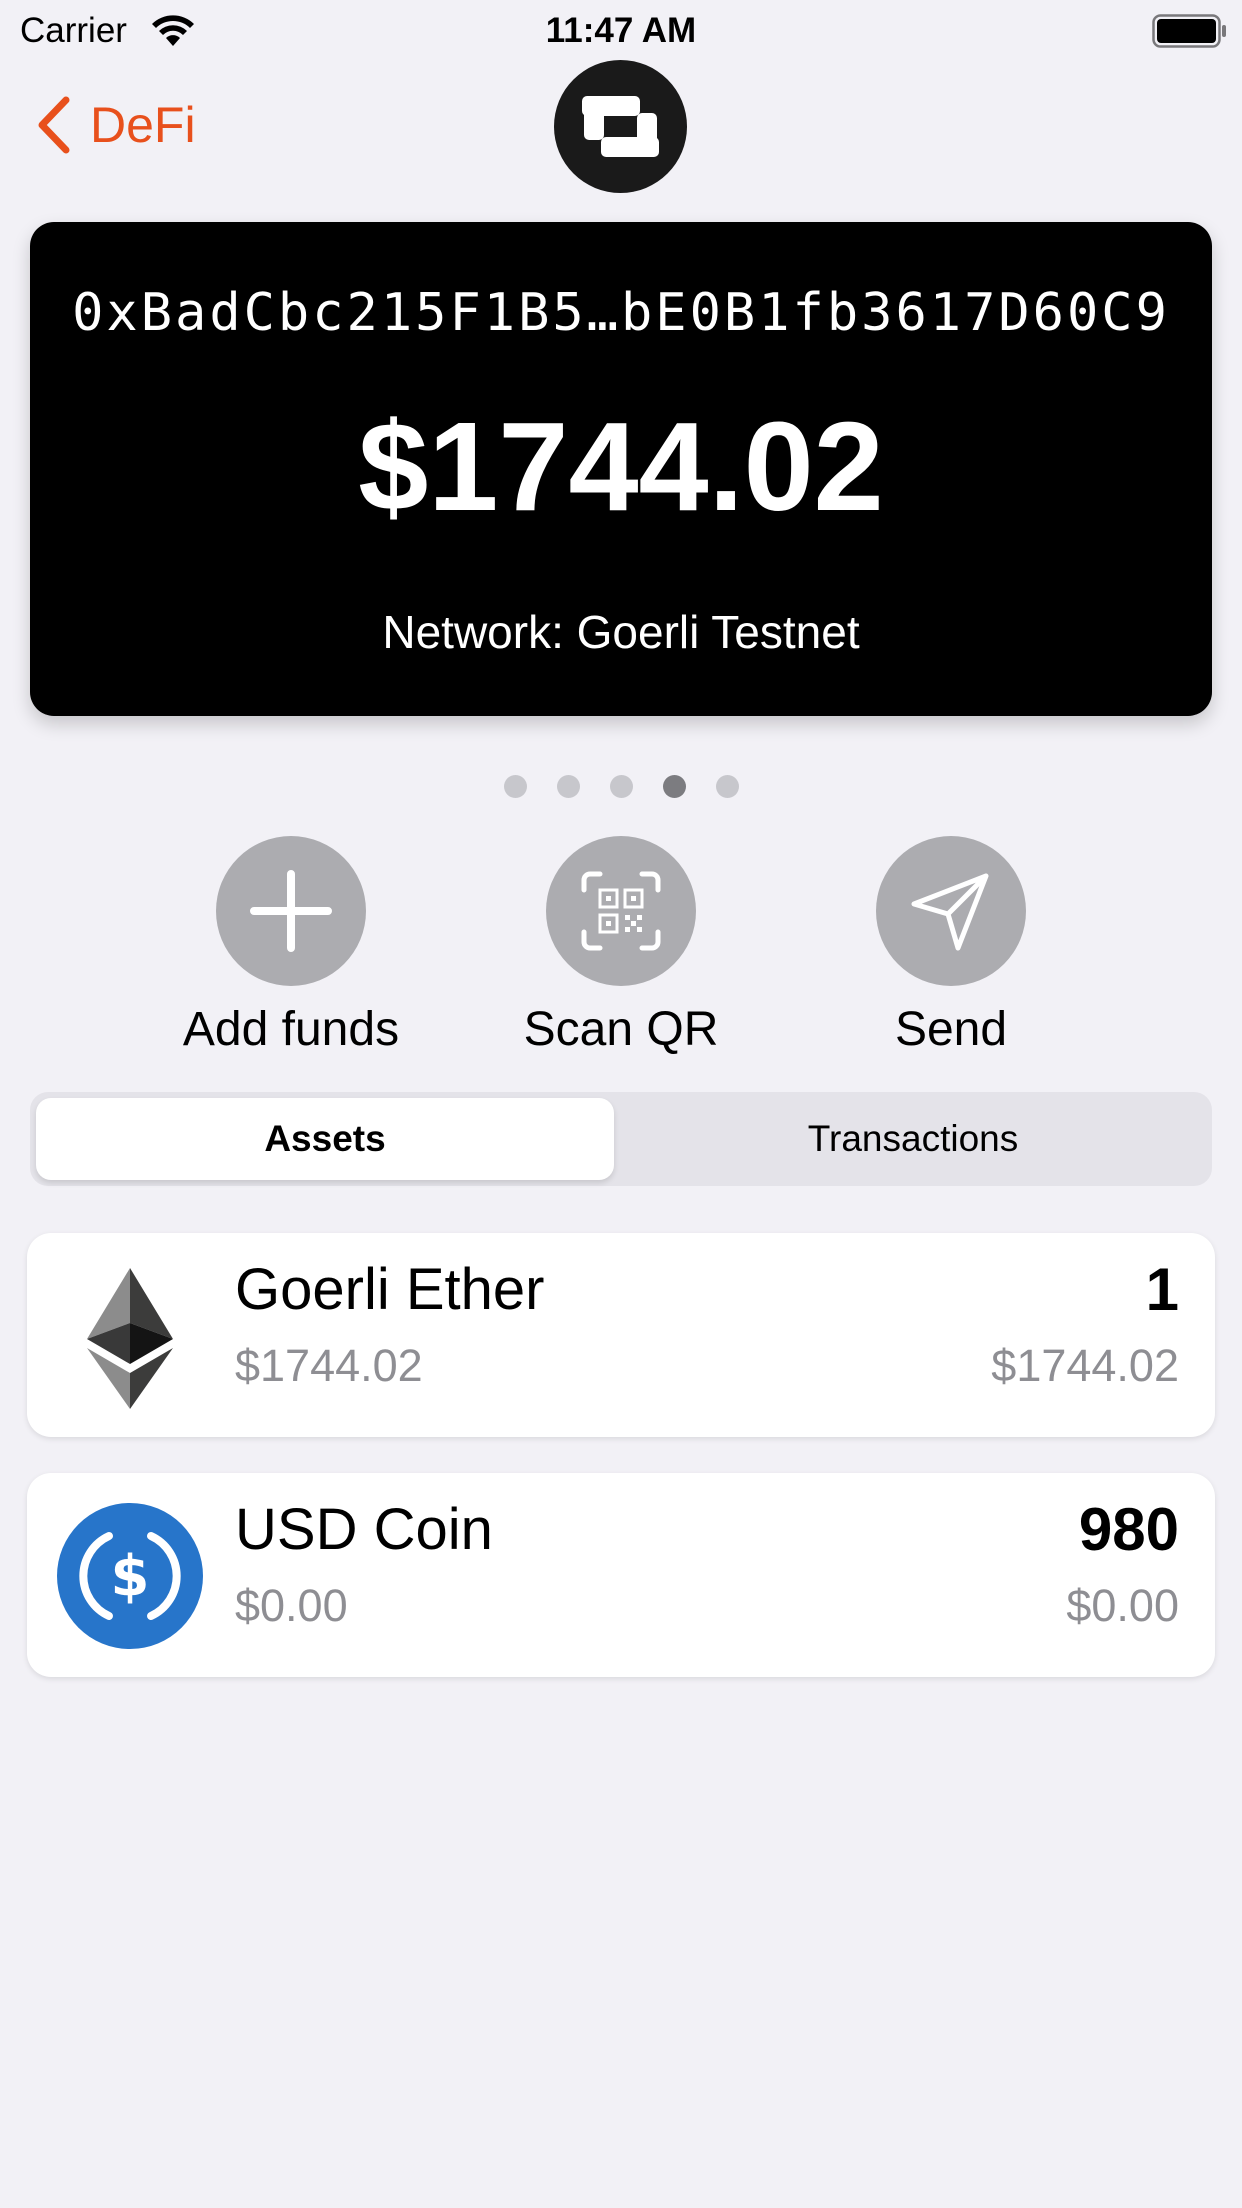  Describe the element at coordinates (329, 1365) in the screenshot. I see `asset-price: $1744.02` at that location.